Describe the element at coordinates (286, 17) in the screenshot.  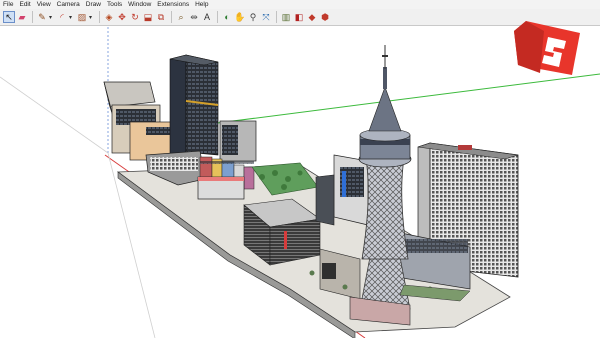
I see `section-plane-tool-icon: ▥` at that location.